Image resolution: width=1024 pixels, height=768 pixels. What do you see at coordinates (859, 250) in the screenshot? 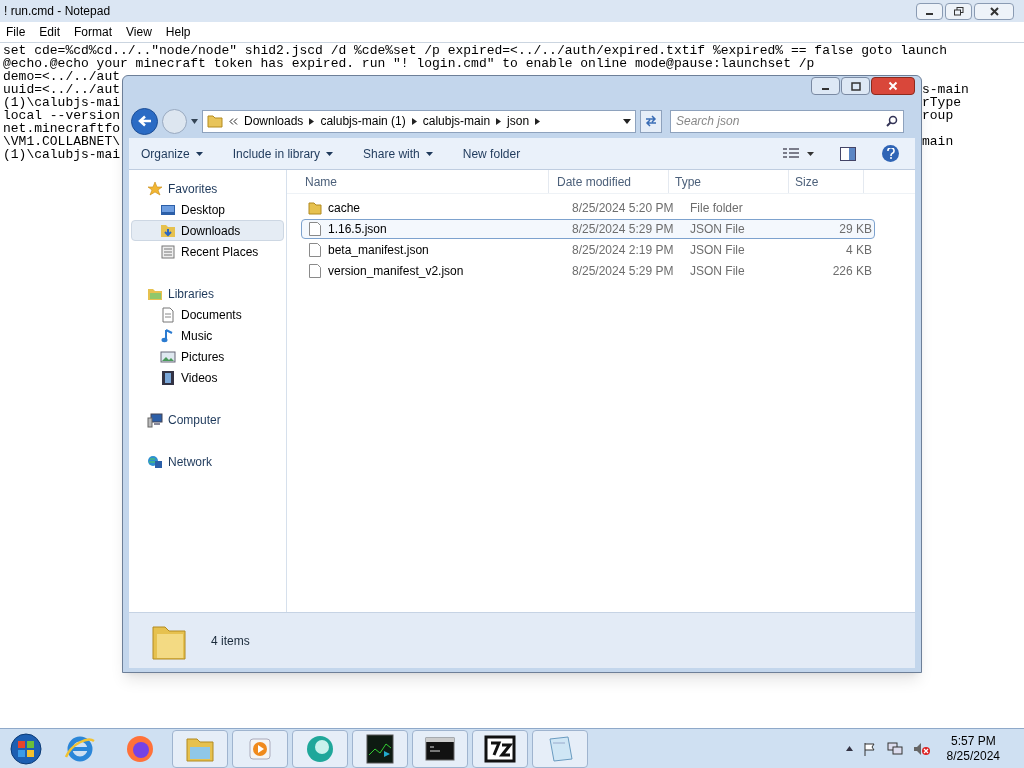
I see `file-size: 4 KB` at bounding box center [859, 250].